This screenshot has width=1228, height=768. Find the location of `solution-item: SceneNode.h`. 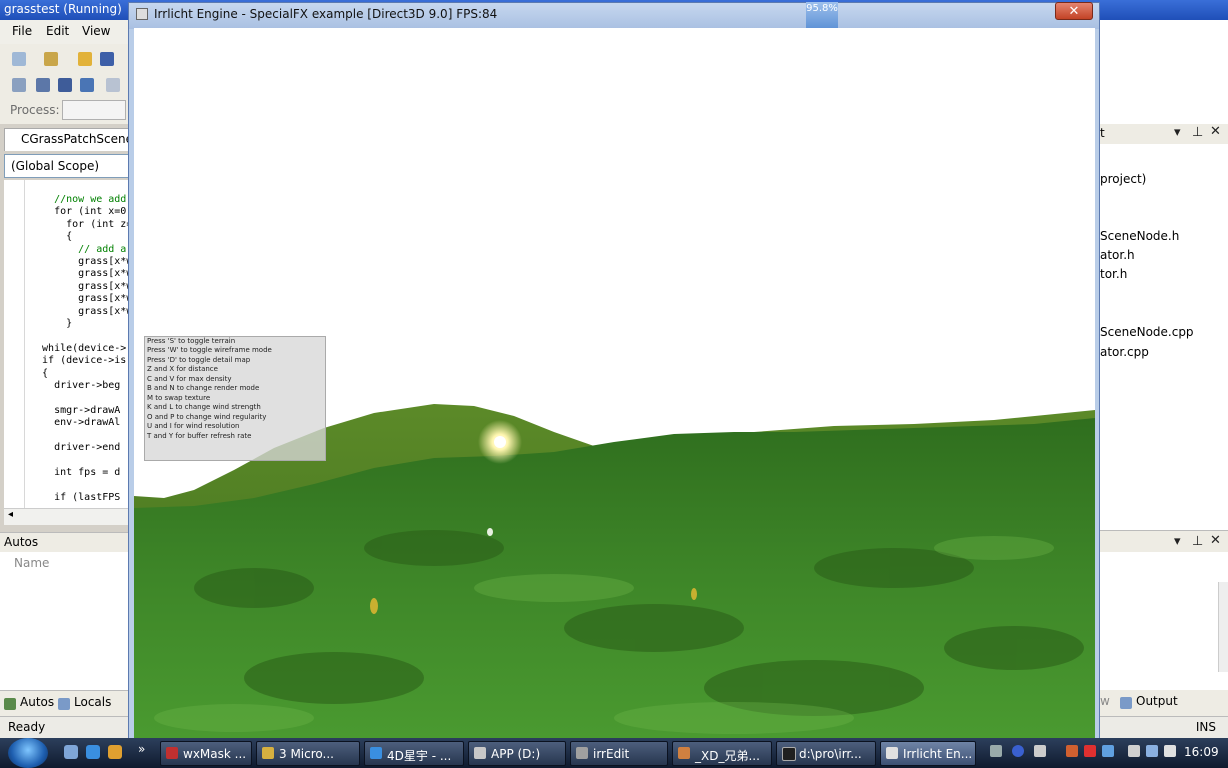

solution-item: SceneNode.h is located at coordinates (1139, 236).